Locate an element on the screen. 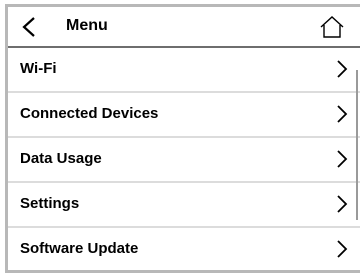 This screenshot has width=361, height=276. back-chevron-icon is located at coordinates (29, 27).